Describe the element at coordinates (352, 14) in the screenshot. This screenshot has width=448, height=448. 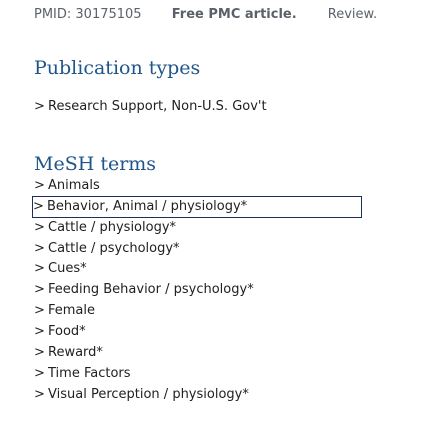
I see `review-label: Review.` at that location.